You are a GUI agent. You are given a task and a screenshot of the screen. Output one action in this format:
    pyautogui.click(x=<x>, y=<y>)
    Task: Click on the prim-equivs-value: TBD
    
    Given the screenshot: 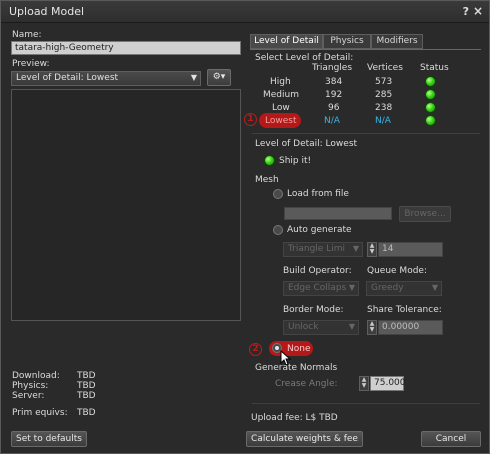 What is the action you would take?
    pyautogui.click(x=86, y=413)
    